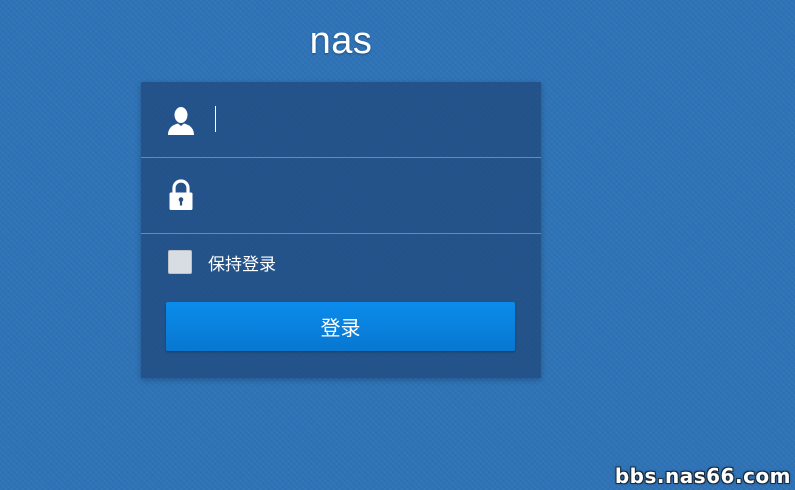  Describe the element at coordinates (702, 476) in the screenshot. I see `watermark: bbs.nas66.com` at that location.